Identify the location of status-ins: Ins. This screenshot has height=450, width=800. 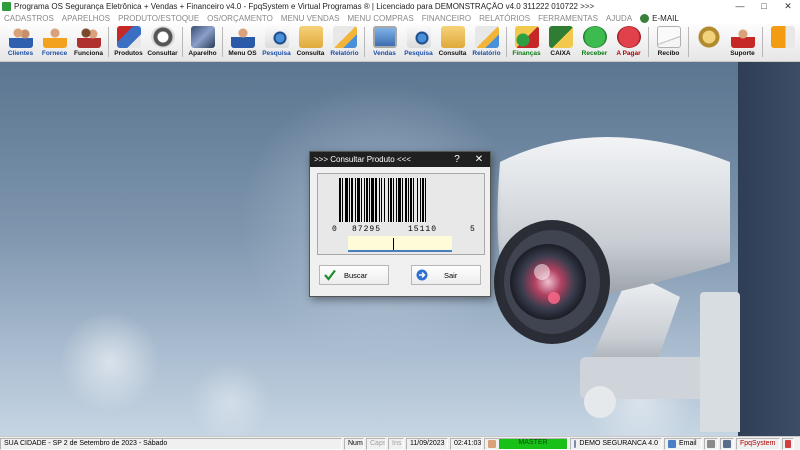
(396, 443).